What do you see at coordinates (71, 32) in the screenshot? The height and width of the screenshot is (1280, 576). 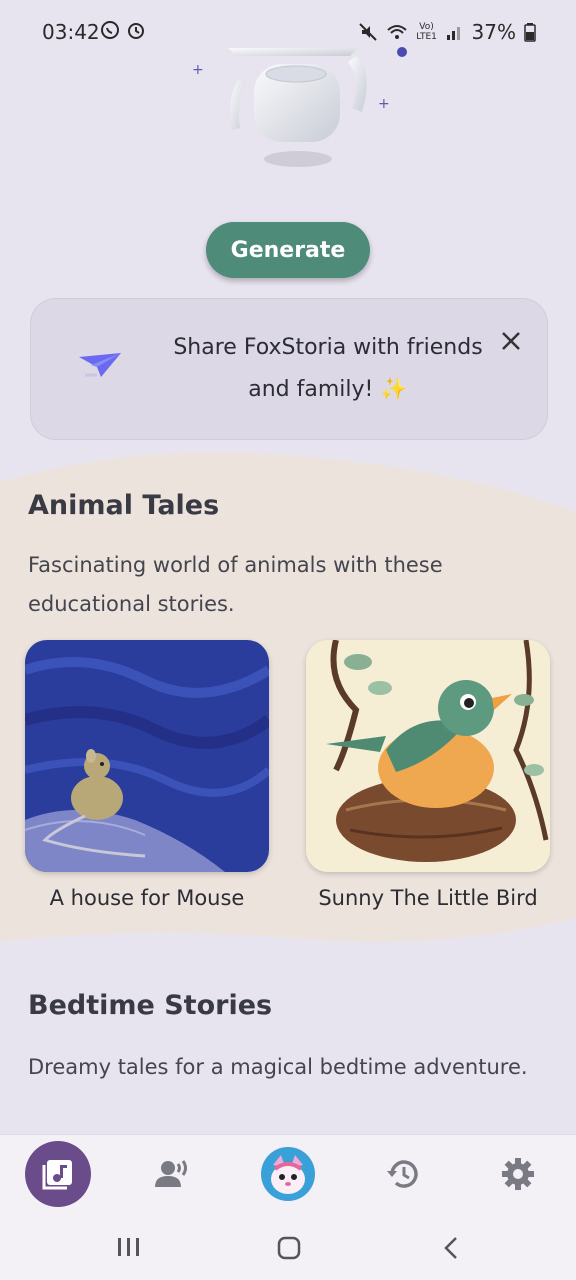 I see `status-time: 03:42` at bounding box center [71, 32].